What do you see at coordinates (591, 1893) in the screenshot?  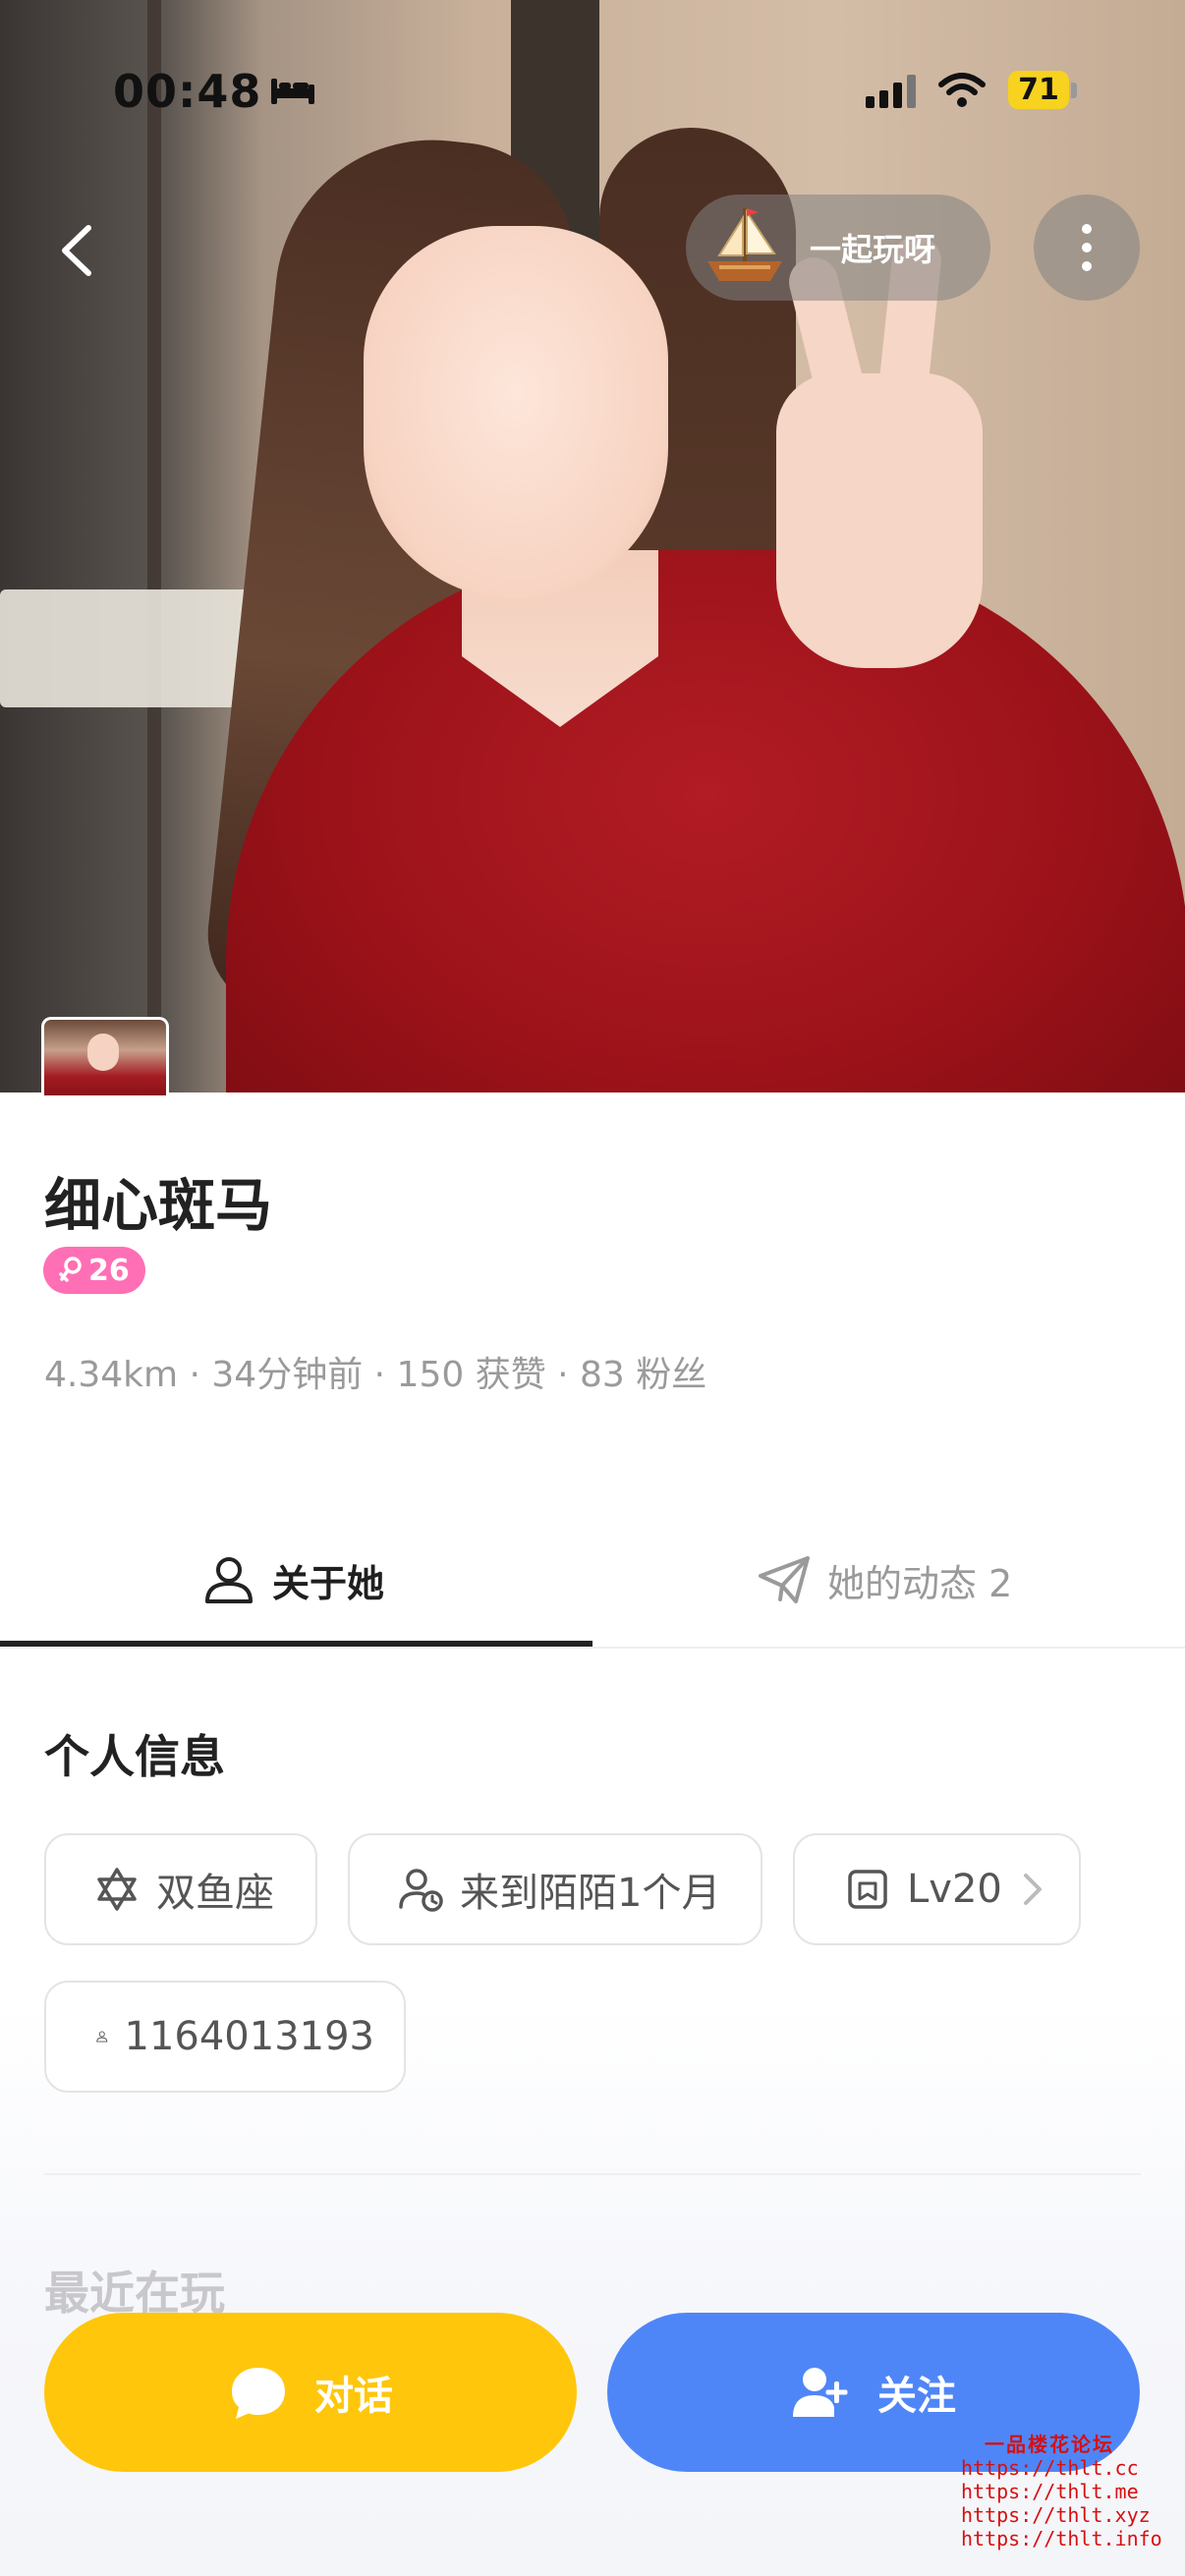 I see `joined-label: 来到陌陌1个月` at bounding box center [591, 1893].